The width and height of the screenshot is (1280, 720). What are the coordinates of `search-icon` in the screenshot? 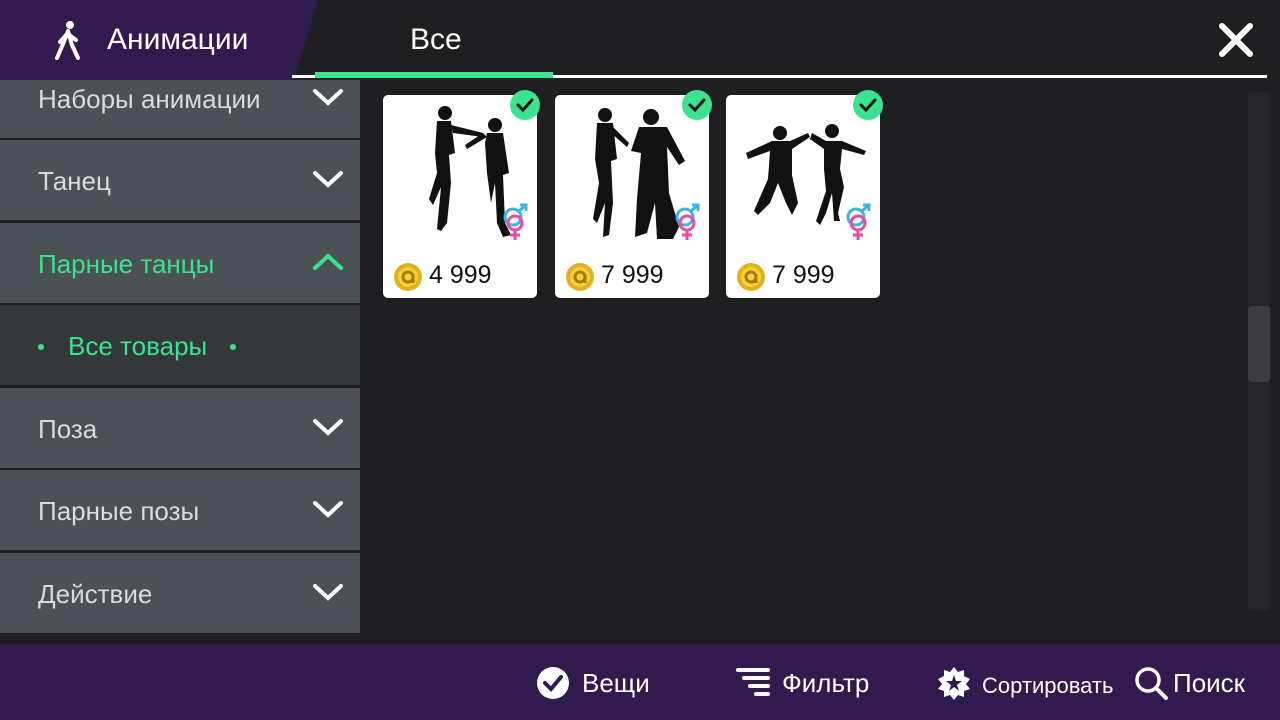 It's located at (1151, 683).